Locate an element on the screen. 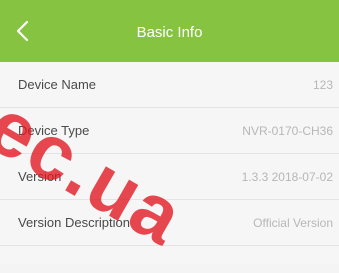 The height and width of the screenshot is (273, 339). row-label: Version Description is located at coordinates (74, 222).